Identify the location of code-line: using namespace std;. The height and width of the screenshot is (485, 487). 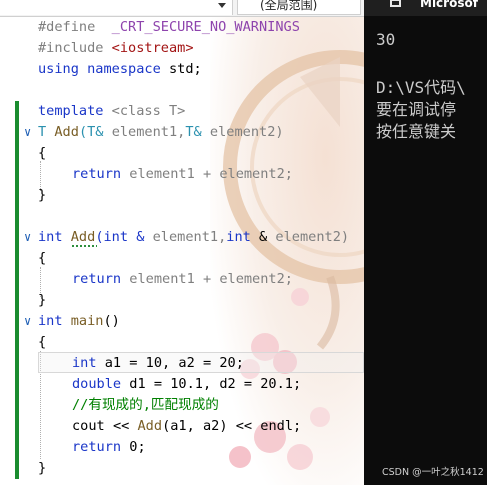
(182, 69).